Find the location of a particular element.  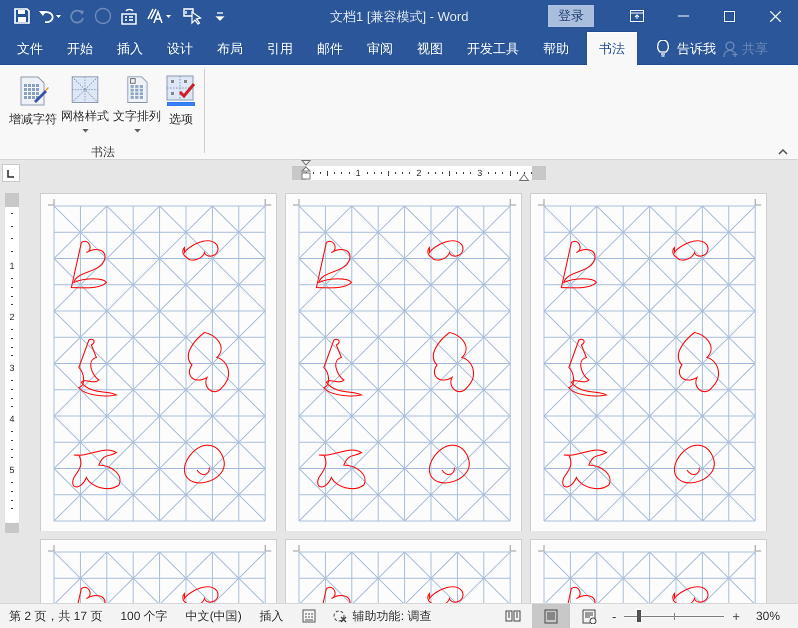

tab-stop-icon is located at coordinates (11, 174).